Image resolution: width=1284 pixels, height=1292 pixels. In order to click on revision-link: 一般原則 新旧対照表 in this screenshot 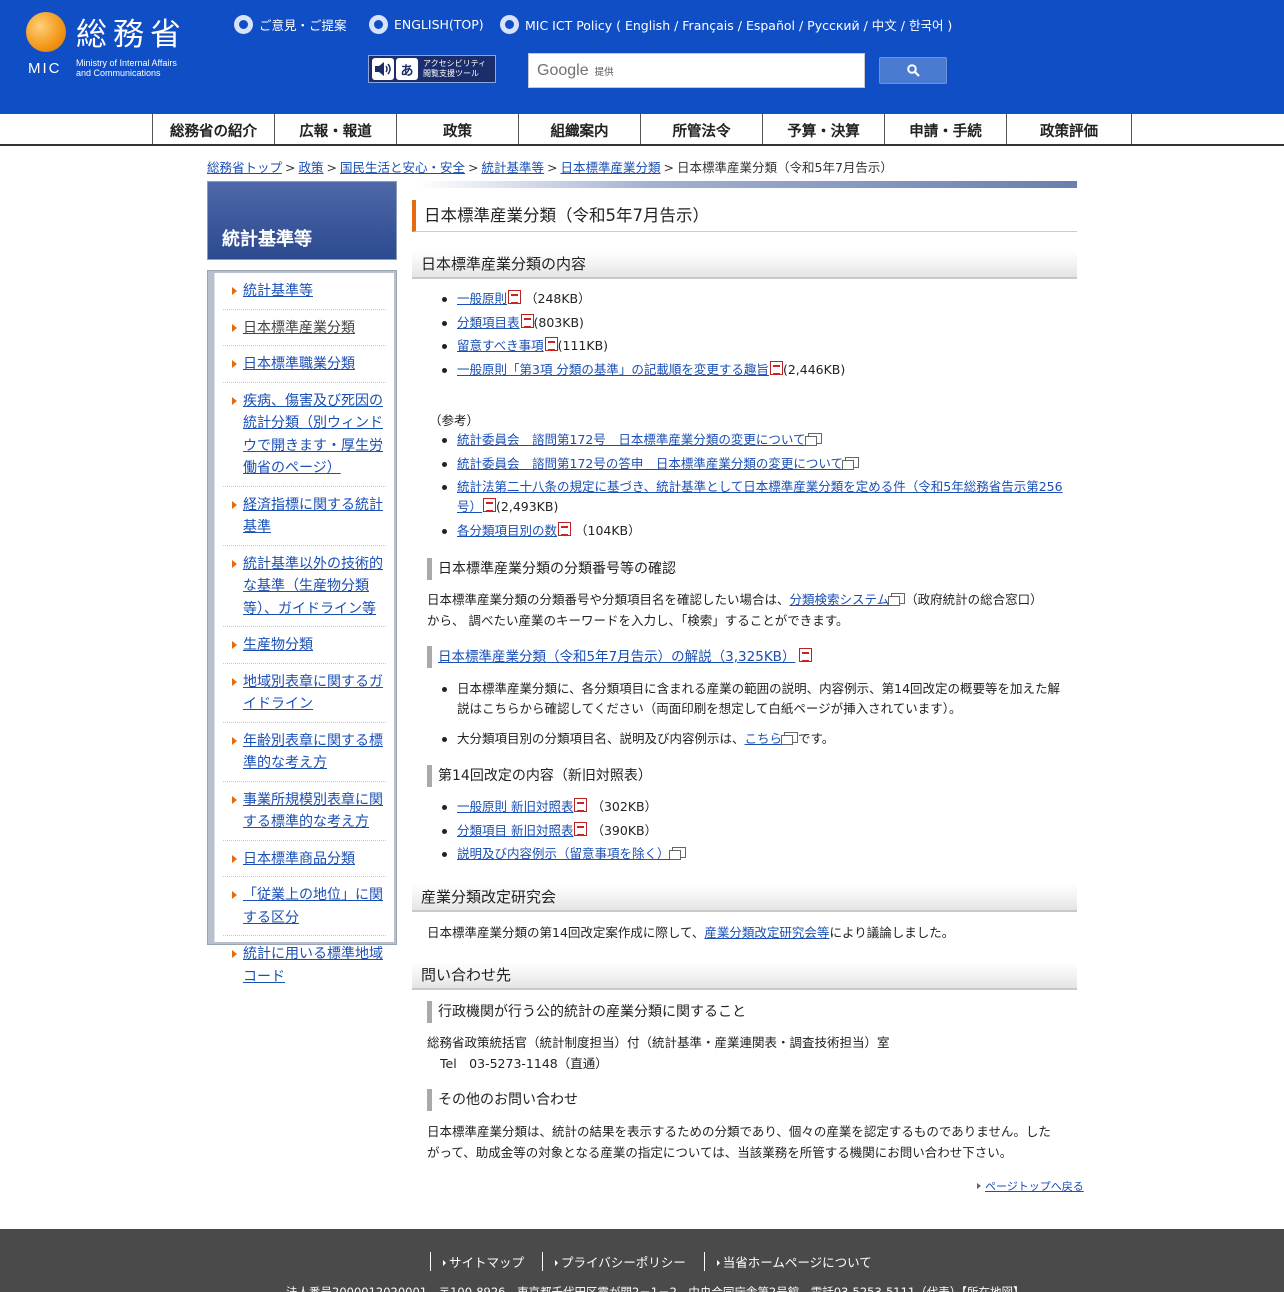, I will do `click(515, 806)`.